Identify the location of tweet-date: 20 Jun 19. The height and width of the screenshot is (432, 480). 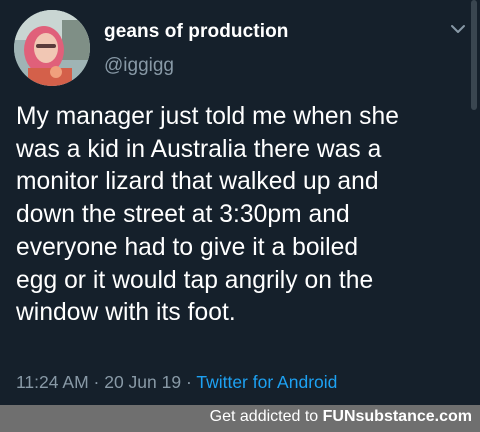
(142, 382).